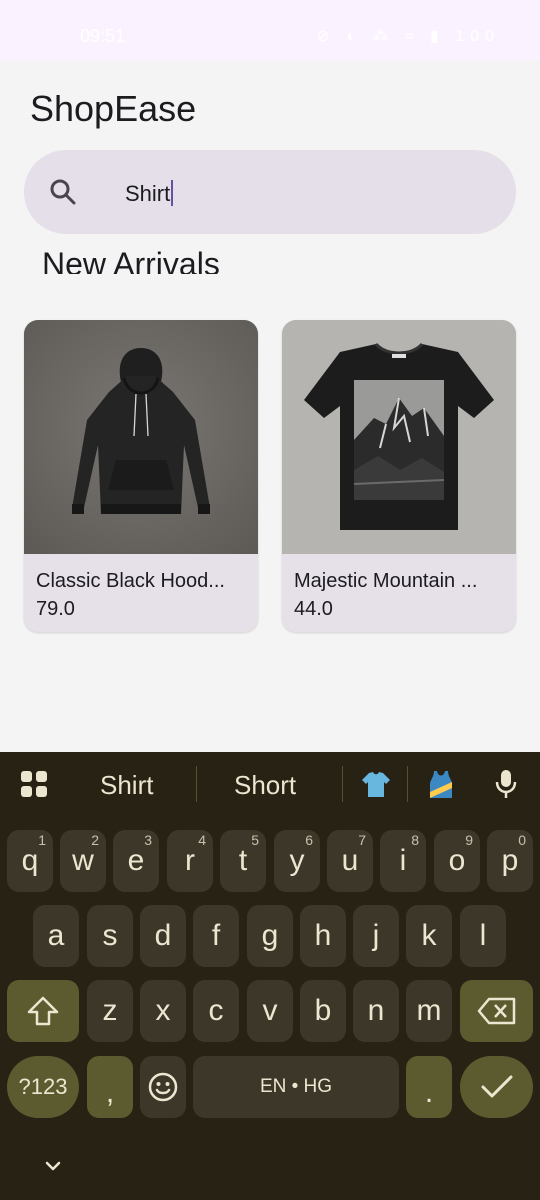 Image resolution: width=540 pixels, height=1200 pixels. I want to click on backspace-icon, so click(496, 1011).